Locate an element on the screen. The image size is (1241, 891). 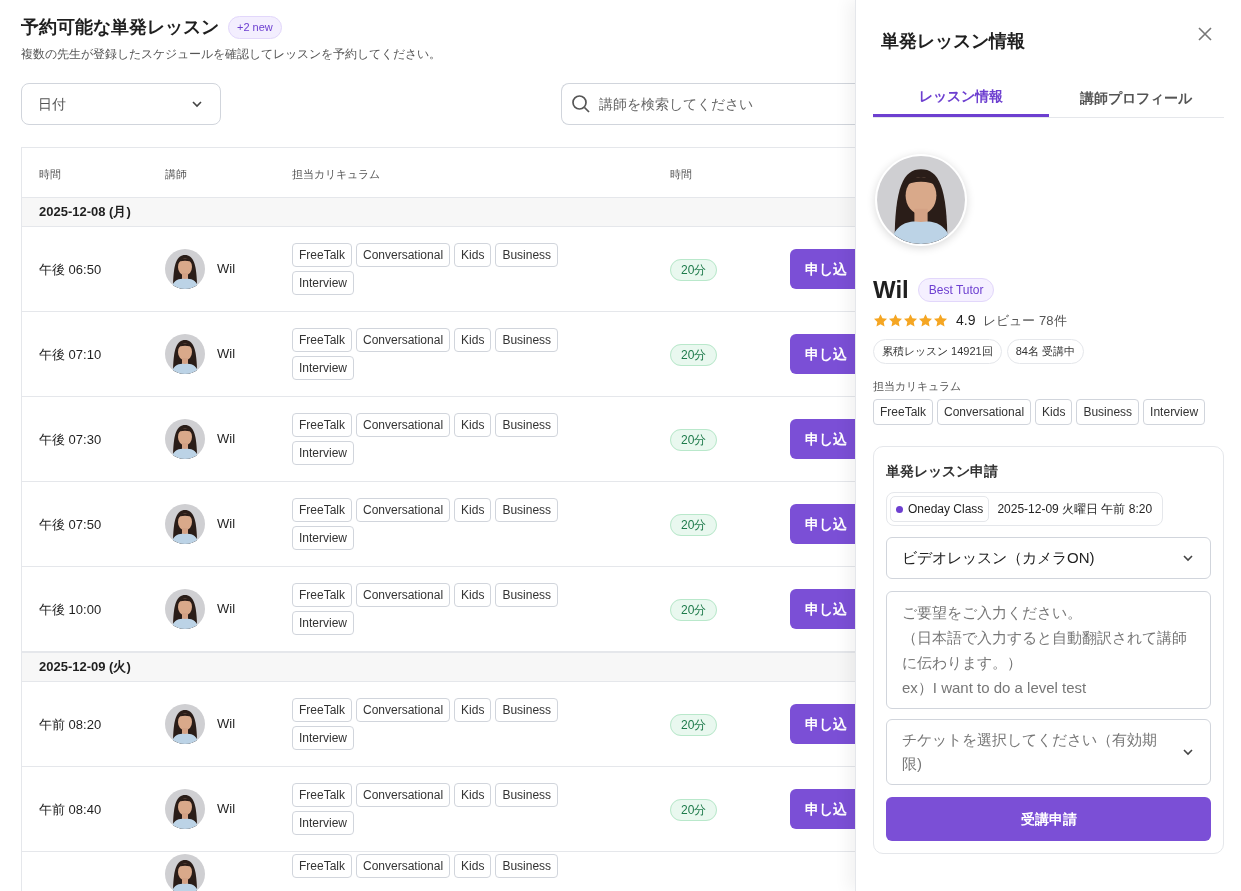
lesson-time: 午前 08:20 is located at coordinates (70, 724).